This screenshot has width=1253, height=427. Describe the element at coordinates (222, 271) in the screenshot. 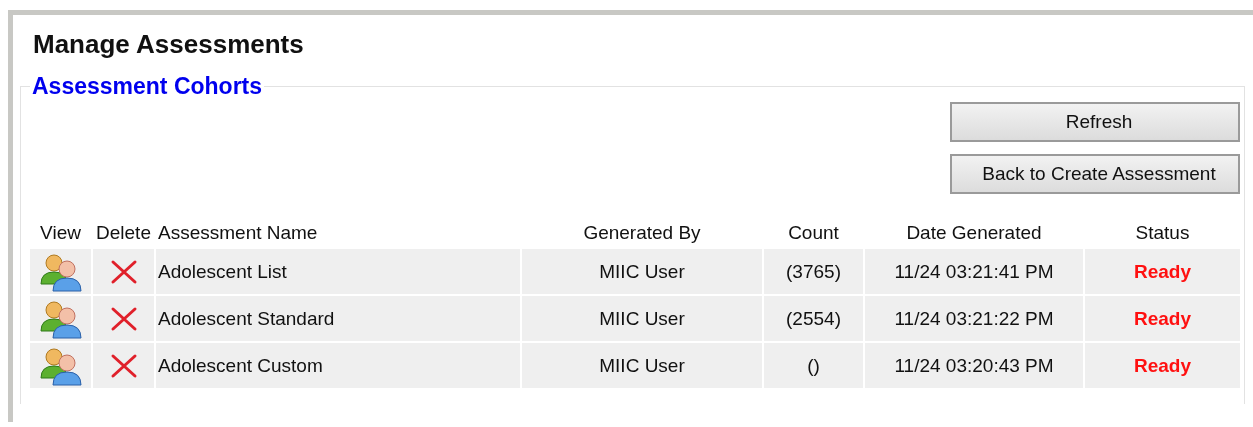

I see `table-cell: Adolescent List` at that location.